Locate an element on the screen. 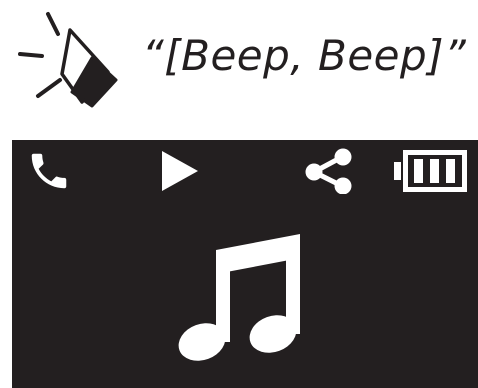 The height and width of the screenshot is (388, 478). play-icon is located at coordinates (179, 171).